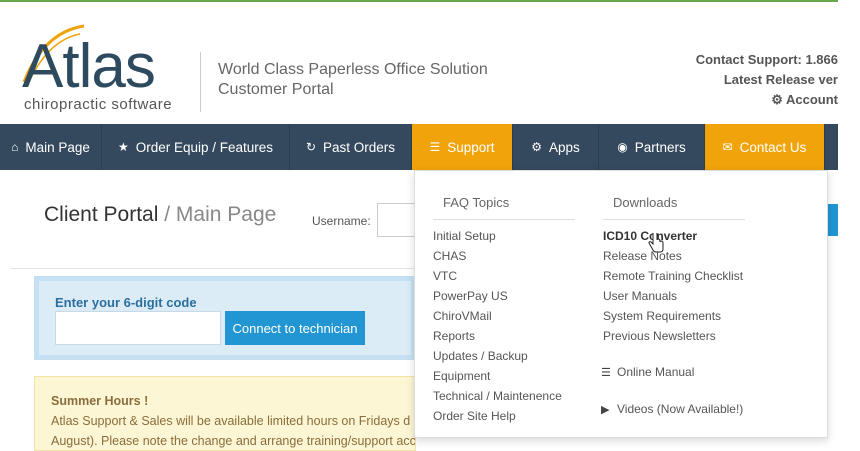 Image resolution: width=860 pixels, height=451 pixels. What do you see at coordinates (295, 328) in the screenshot?
I see `connect-technician-button: Connect to technician` at bounding box center [295, 328].